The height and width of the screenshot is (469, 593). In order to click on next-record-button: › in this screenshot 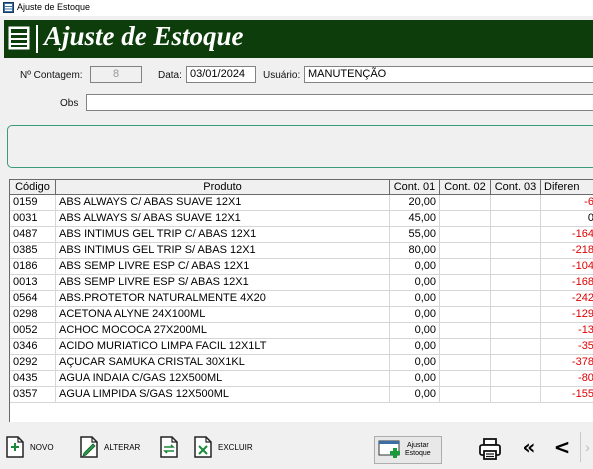, I will do `click(586, 447)`.